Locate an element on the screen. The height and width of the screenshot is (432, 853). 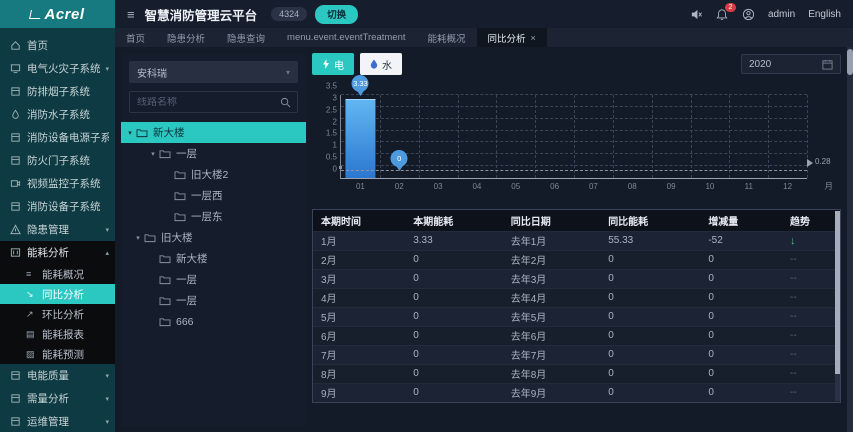
tab-label: menu.event.eventTreatment is located at coordinates (346, 37).